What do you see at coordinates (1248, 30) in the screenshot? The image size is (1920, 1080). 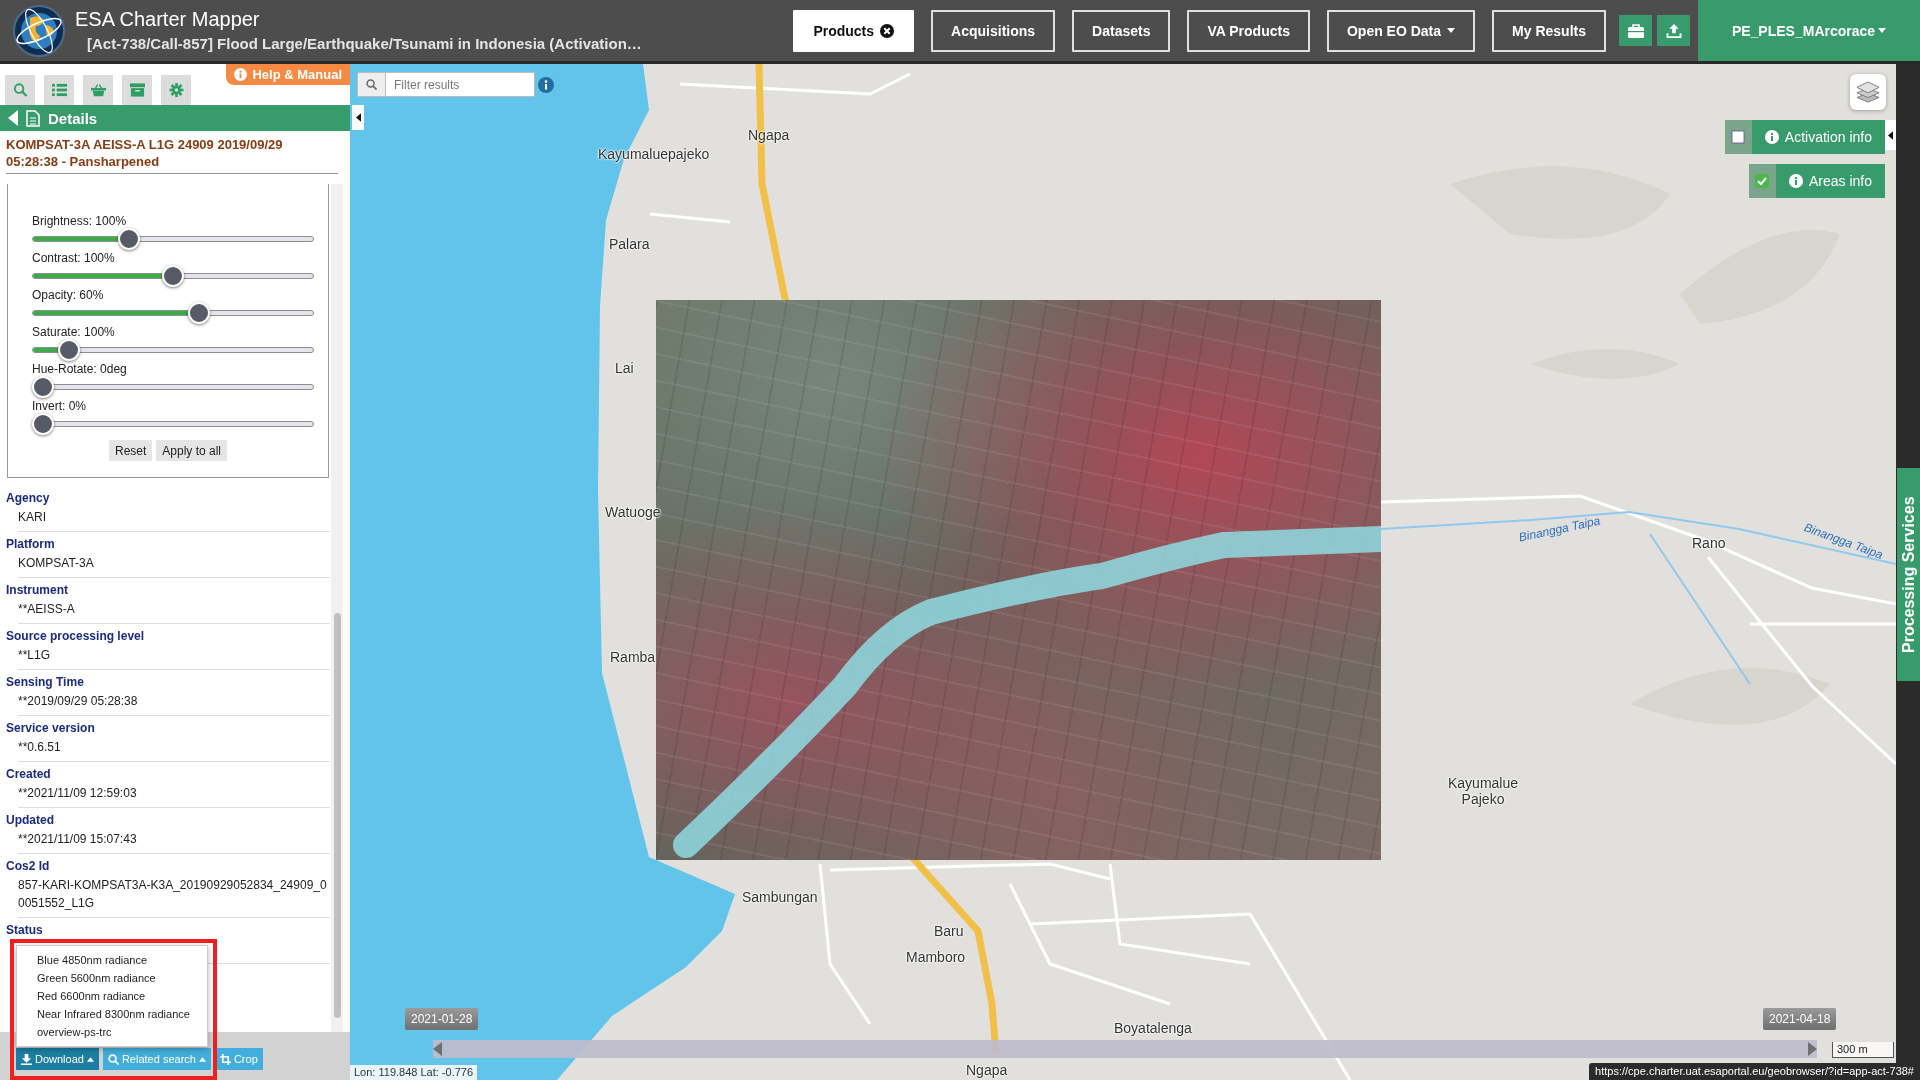 I see `nav-tab: VA Products` at bounding box center [1248, 30].